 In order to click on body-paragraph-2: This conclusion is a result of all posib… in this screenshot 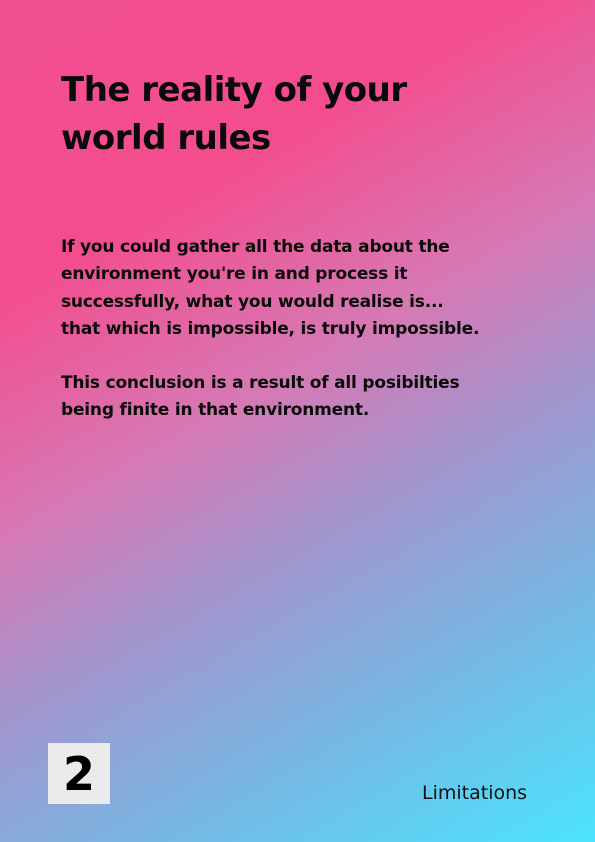, I will do `click(260, 397)`.